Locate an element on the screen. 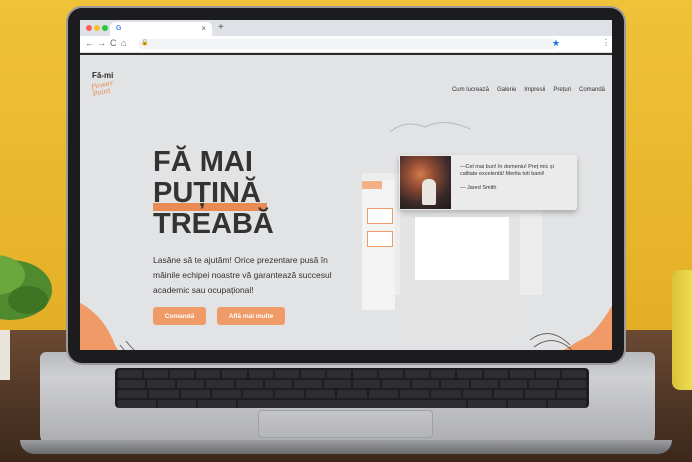 The width and height of the screenshot is (692, 462). minimize-window-dot is located at coordinates (97, 28).